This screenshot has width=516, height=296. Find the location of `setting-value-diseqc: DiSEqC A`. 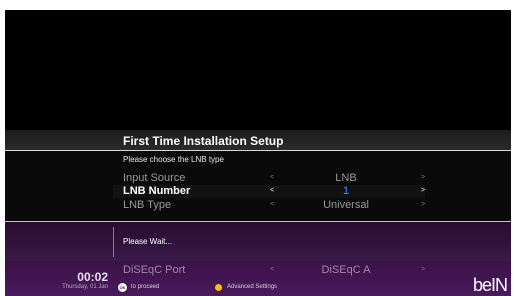

setting-value-diseqc: DiSEqC A is located at coordinates (346, 270).